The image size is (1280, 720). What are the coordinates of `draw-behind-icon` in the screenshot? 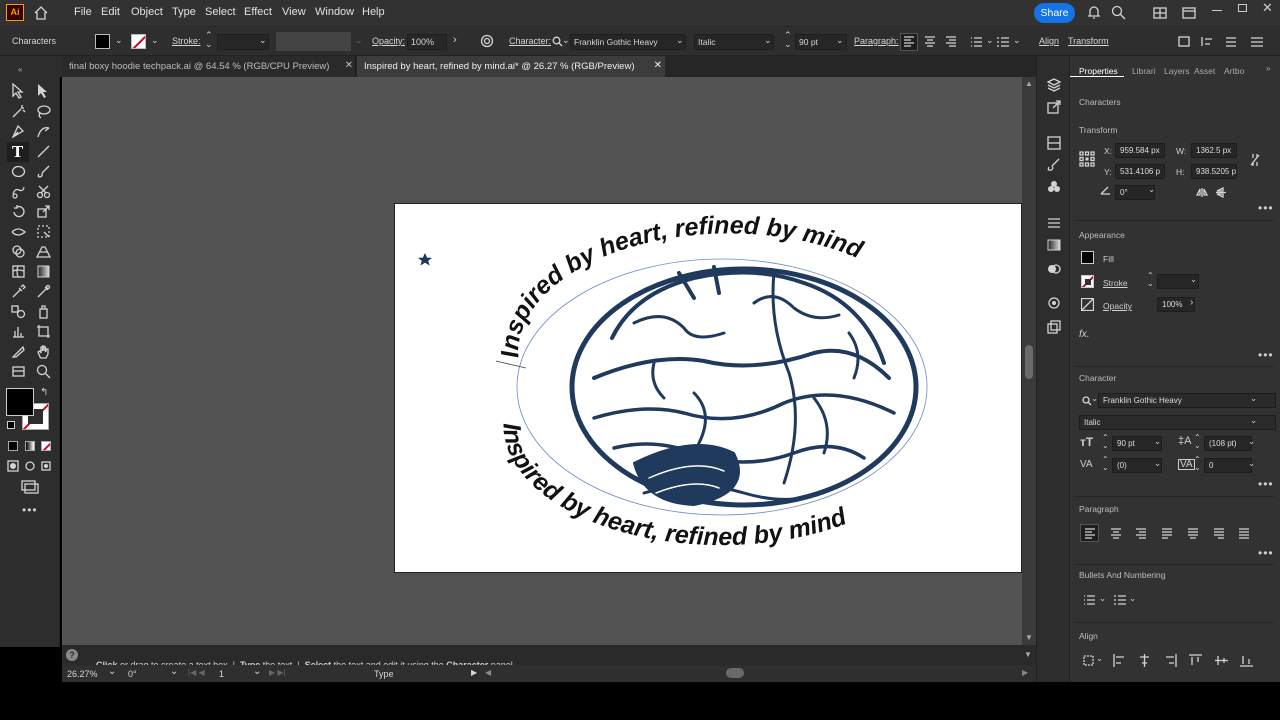 It's located at (30, 466).